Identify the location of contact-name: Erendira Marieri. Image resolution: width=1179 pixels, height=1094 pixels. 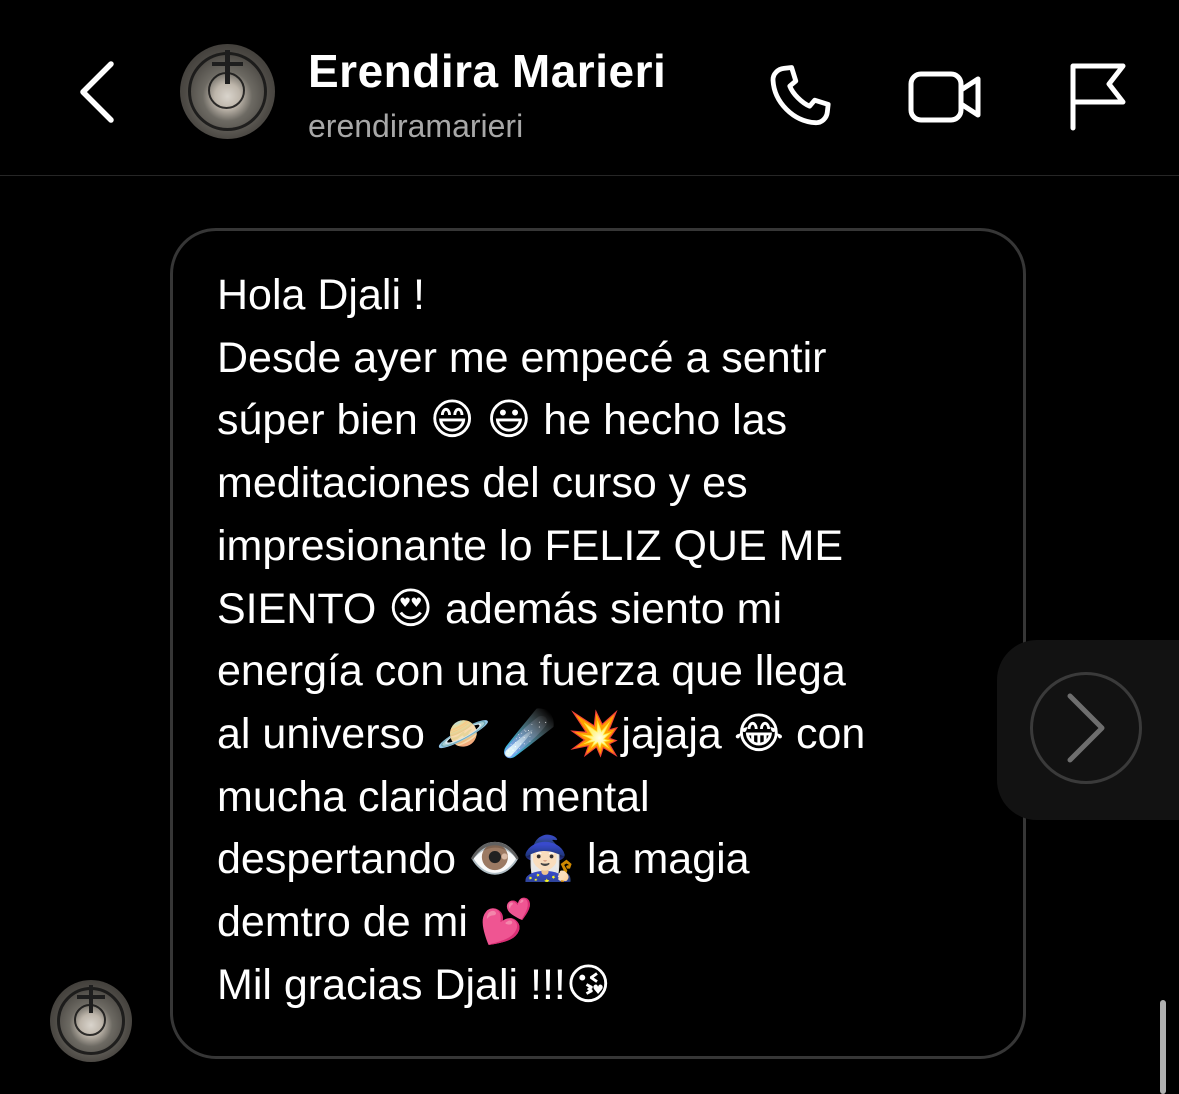
(487, 71).